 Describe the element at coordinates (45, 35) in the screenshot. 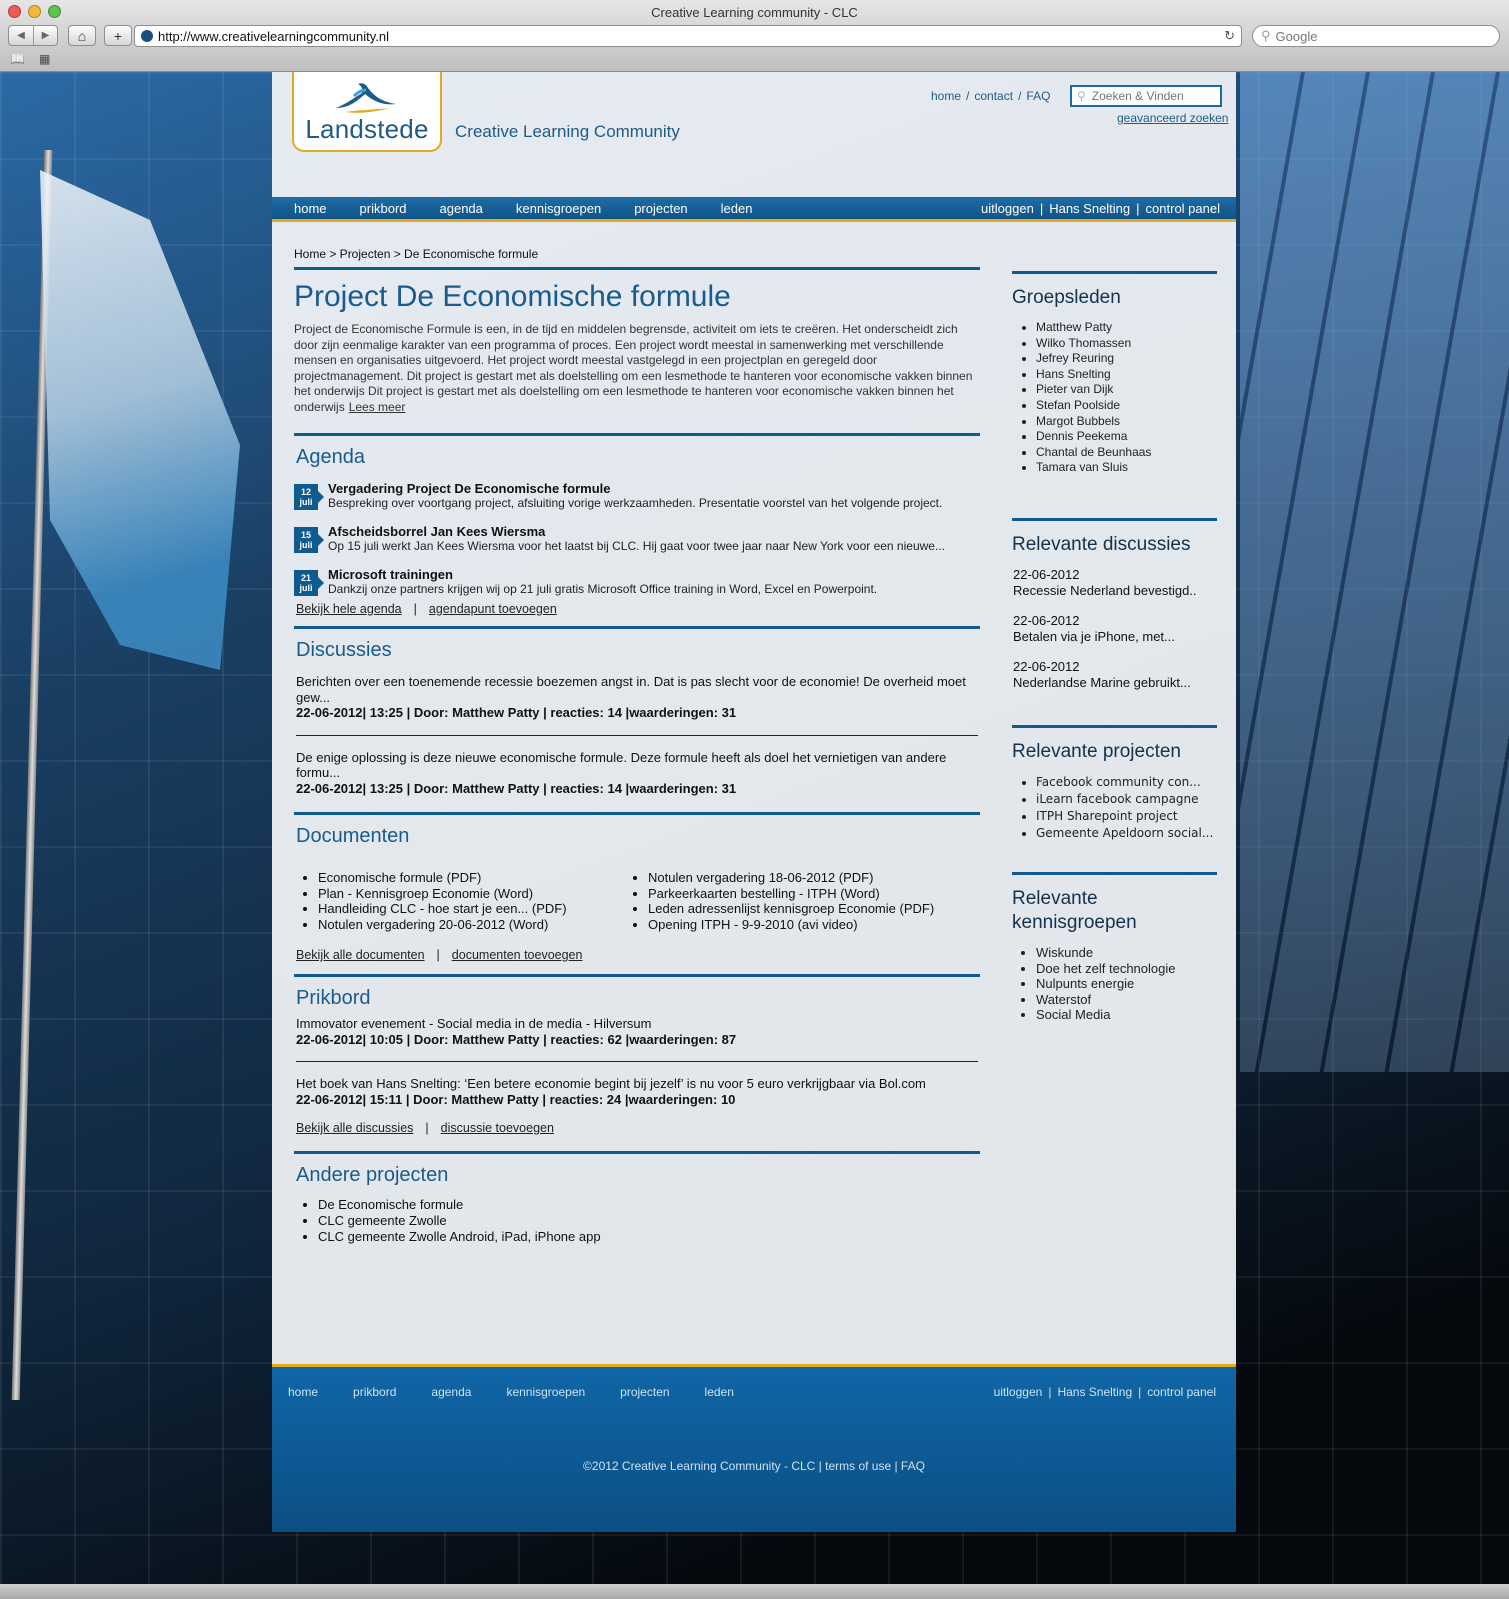

I see `forward-icon: ▶` at that location.